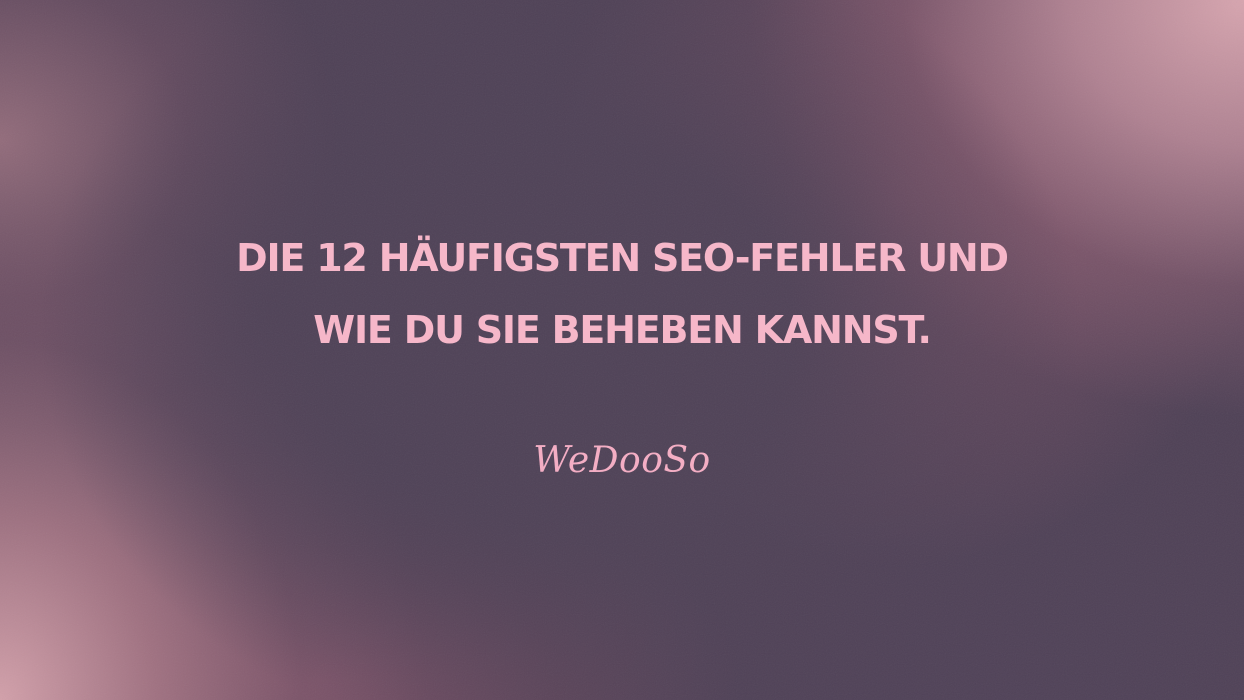 The width and height of the screenshot is (1244, 700). I want to click on brand-name: WeDooSo, so click(622, 460).